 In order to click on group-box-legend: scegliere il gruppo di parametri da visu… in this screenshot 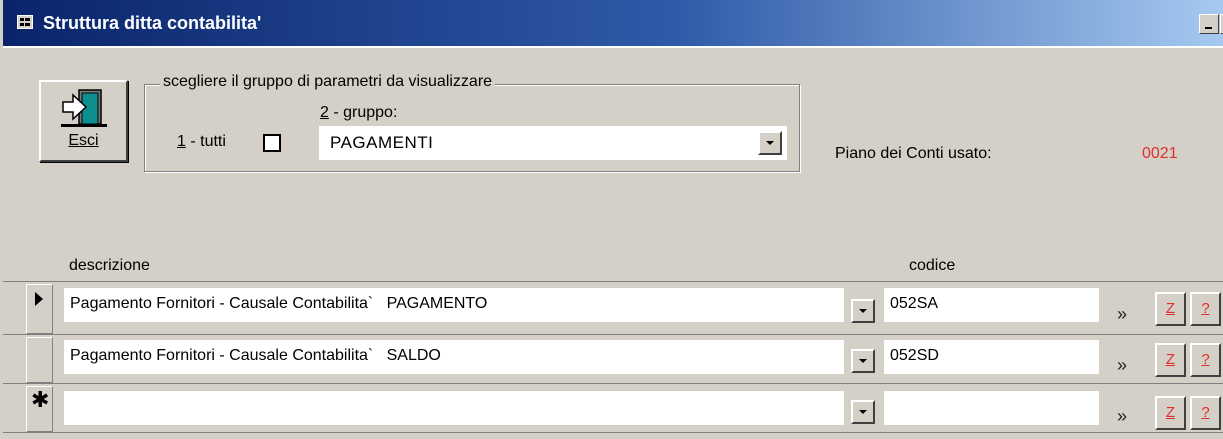, I will do `click(328, 82)`.